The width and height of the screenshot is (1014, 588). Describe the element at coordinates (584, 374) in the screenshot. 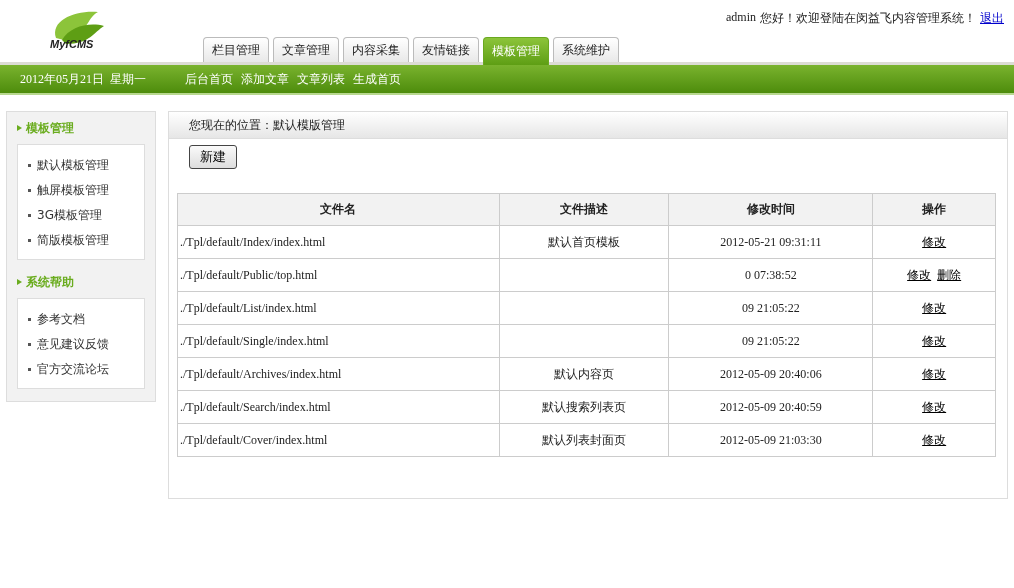

I see `table-cell: 默认内容页` at that location.